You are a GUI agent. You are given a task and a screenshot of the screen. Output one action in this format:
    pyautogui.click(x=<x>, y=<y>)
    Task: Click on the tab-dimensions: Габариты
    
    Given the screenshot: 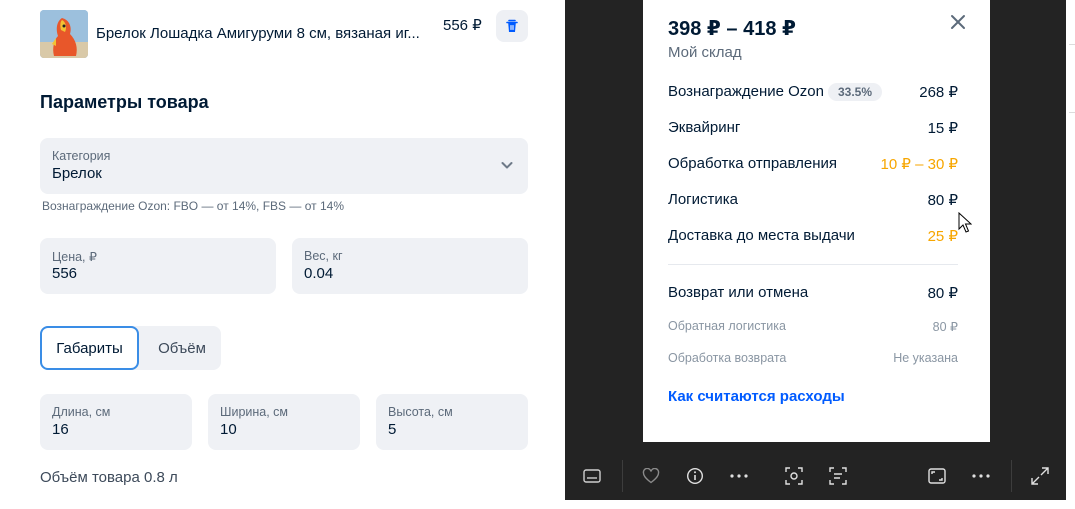 What is the action you would take?
    pyautogui.click(x=89, y=348)
    